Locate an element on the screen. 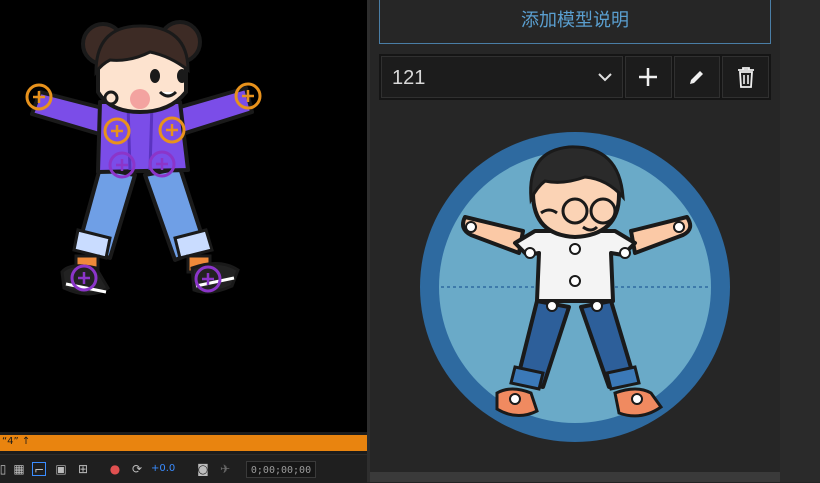  viewer-toolbar: ▯ ▦ ⌐ ▣ ⊞ ● ⟳ +0.0 ◙ ✈ 0;00;00;00 is located at coordinates (183, 468).